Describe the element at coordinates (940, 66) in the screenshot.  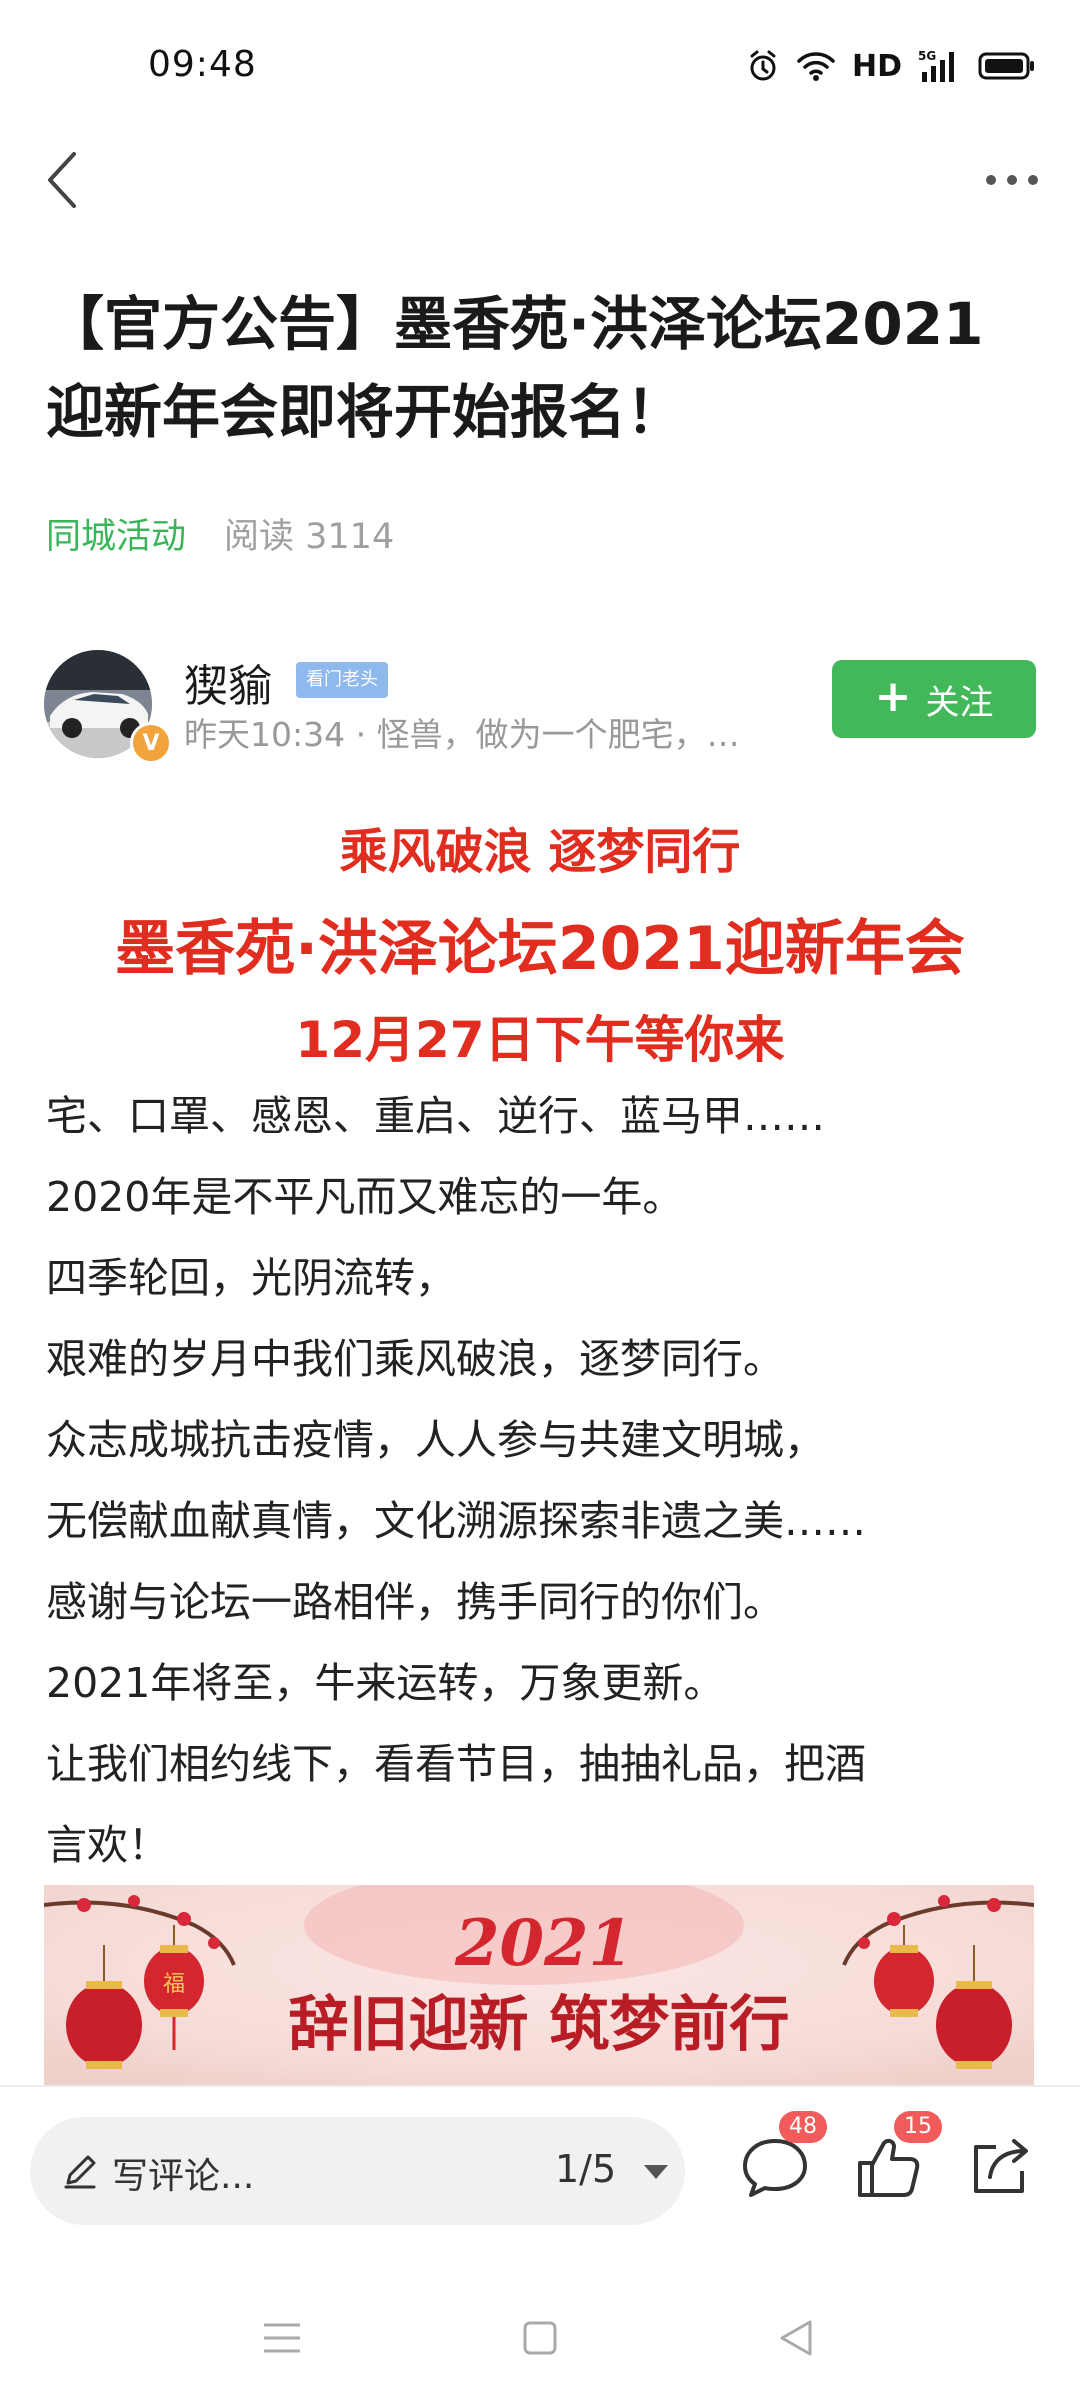
I see `signal-icon: 5G` at that location.